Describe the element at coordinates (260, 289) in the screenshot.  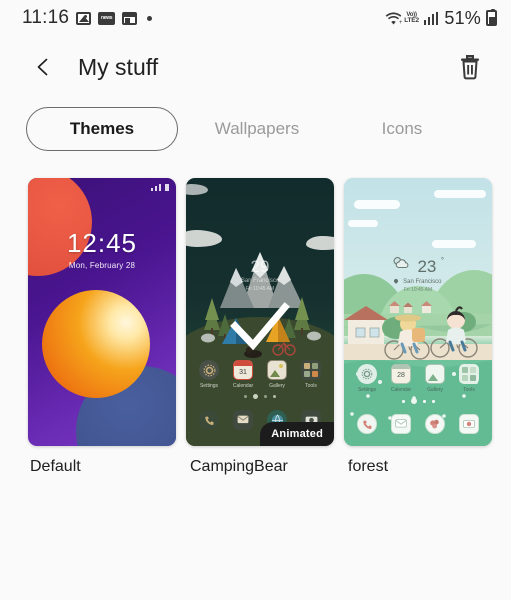
I see `campingbear-hour: Fri 10:45 AM` at that location.